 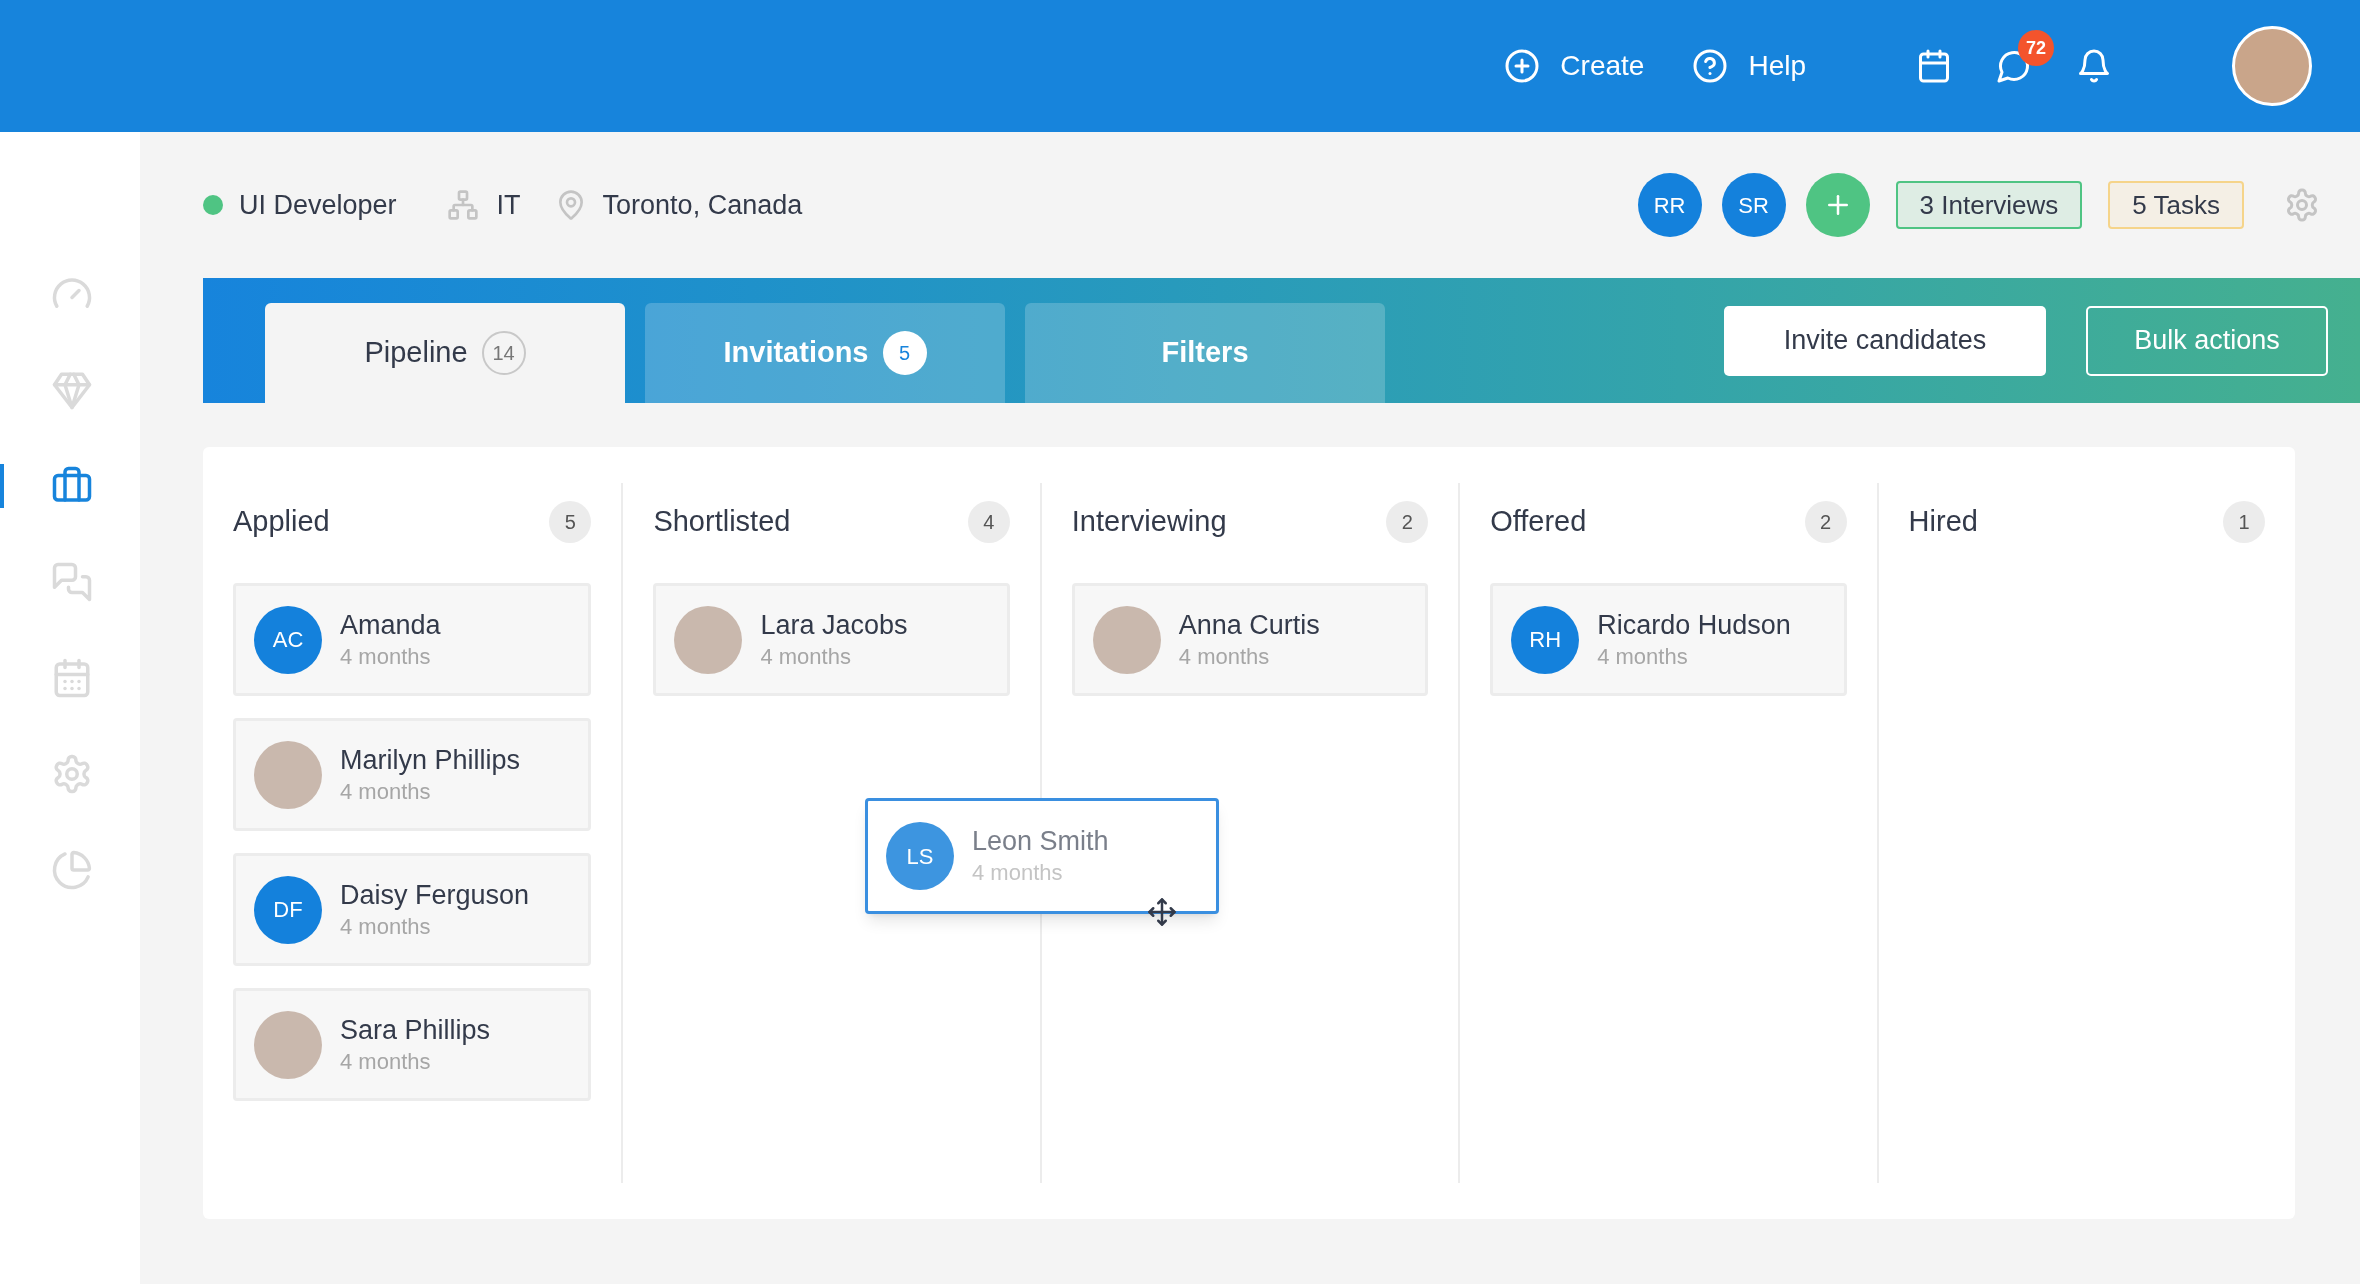 I want to click on candidate-name: Sara Phillips, so click(x=415, y=1030).